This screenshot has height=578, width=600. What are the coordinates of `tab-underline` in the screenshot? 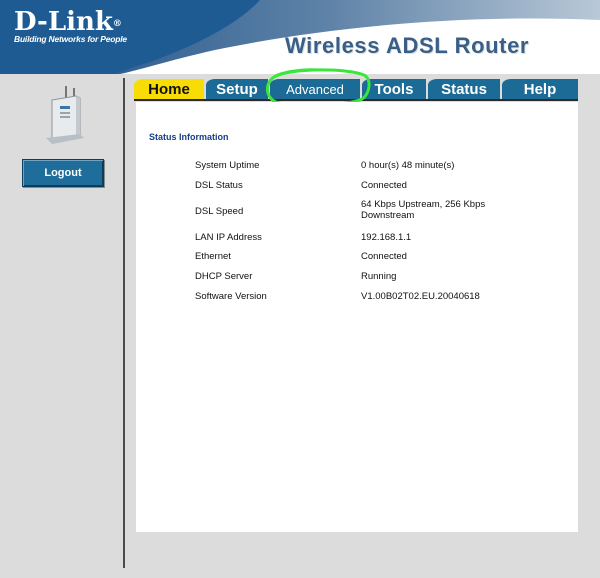 It's located at (356, 100).